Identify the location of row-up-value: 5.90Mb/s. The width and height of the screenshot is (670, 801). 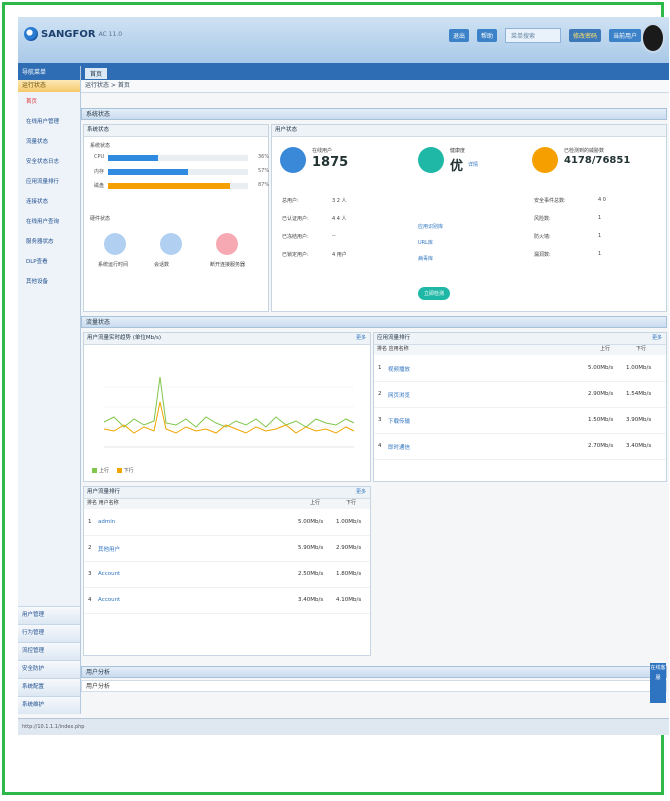
(311, 548).